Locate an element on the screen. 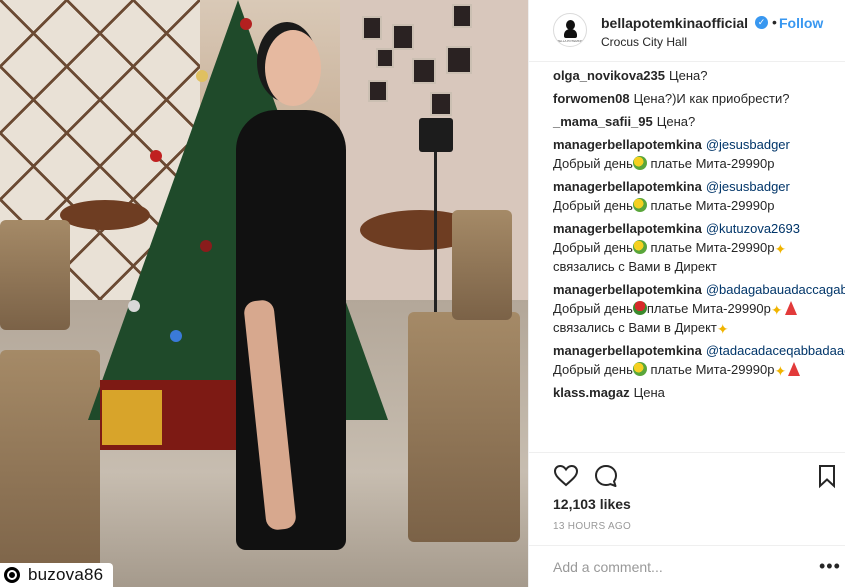 This screenshot has width=845, height=587. comment-bubble-icon is located at coordinates (606, 476).